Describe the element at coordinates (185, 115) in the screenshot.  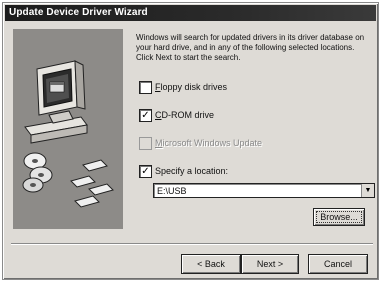
I see `cdrom-label: CD-ROM drive` at that location.